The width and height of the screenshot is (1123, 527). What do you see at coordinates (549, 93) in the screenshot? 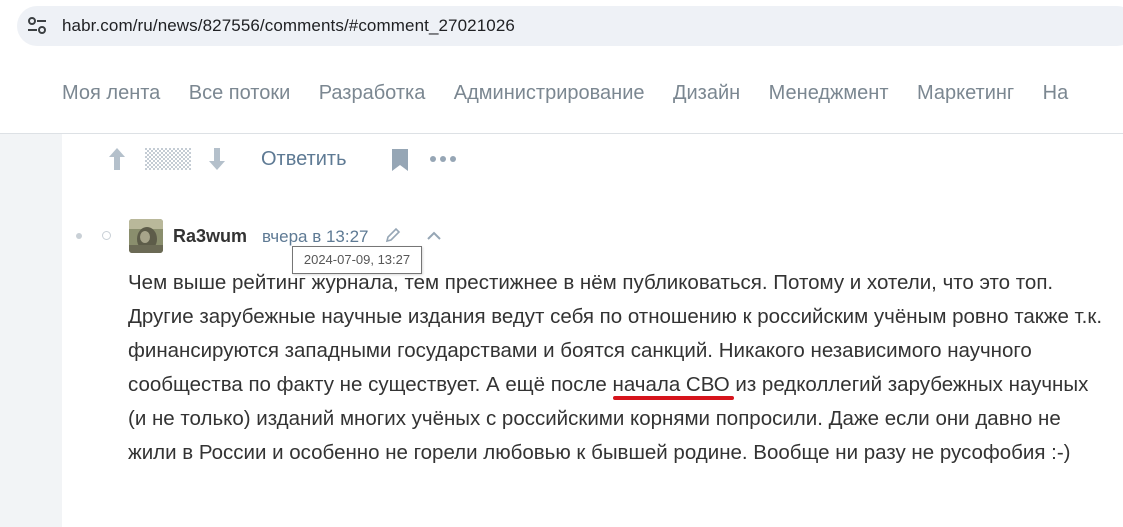
I see `nav-item-administration: Администрирование` at bounding box center [549, 93].